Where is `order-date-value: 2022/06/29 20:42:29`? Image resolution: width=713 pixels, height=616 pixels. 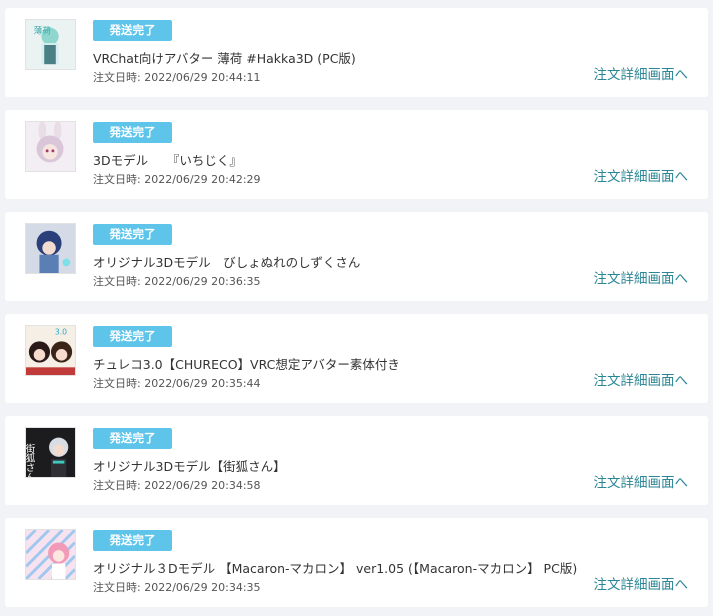
order-date-value: 2022/06/29 20:42:29 is located at coordinates (202, 179).